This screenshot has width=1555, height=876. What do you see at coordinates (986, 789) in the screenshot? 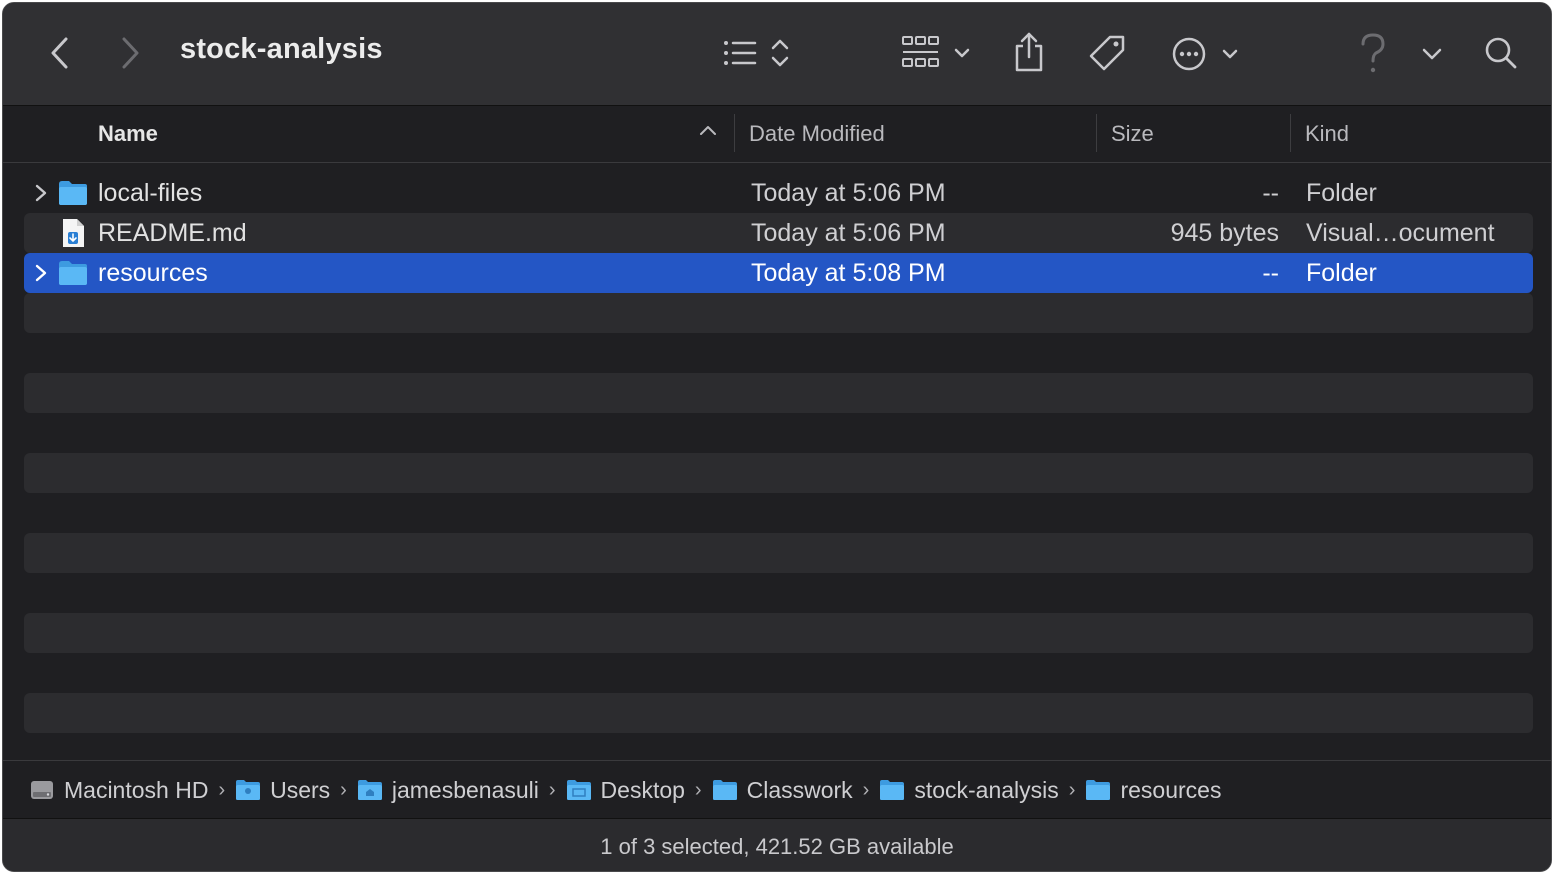
I see `path-item-label: stock-analysis` at bounding box center [986, 789].